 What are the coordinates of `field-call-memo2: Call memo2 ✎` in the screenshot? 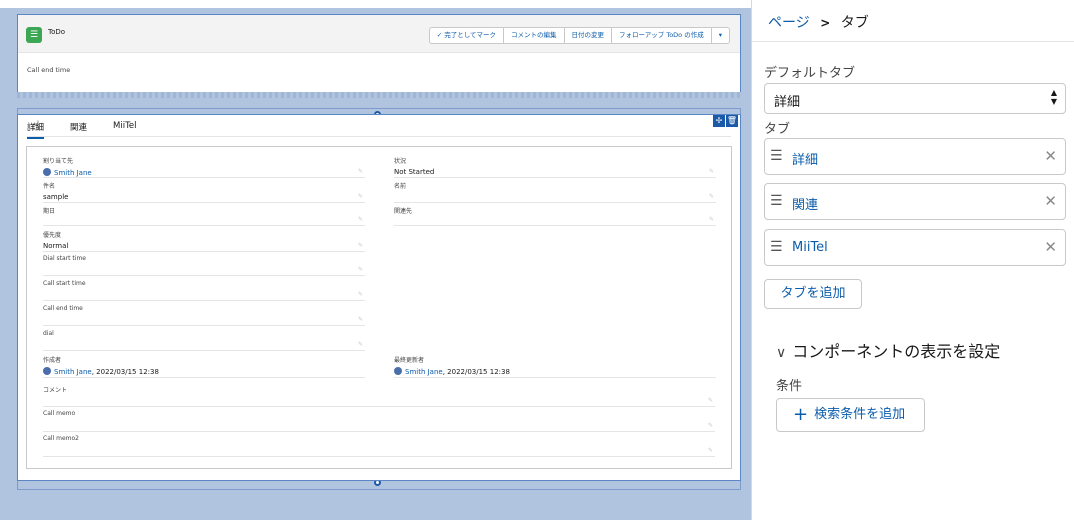 It's located at (379, 446).